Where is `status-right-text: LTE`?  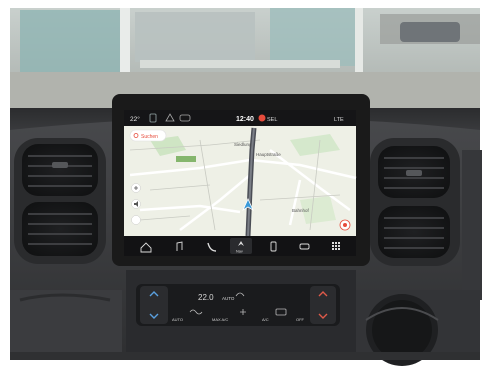
status-right-text: LTE is located at coordinates (339, 120).